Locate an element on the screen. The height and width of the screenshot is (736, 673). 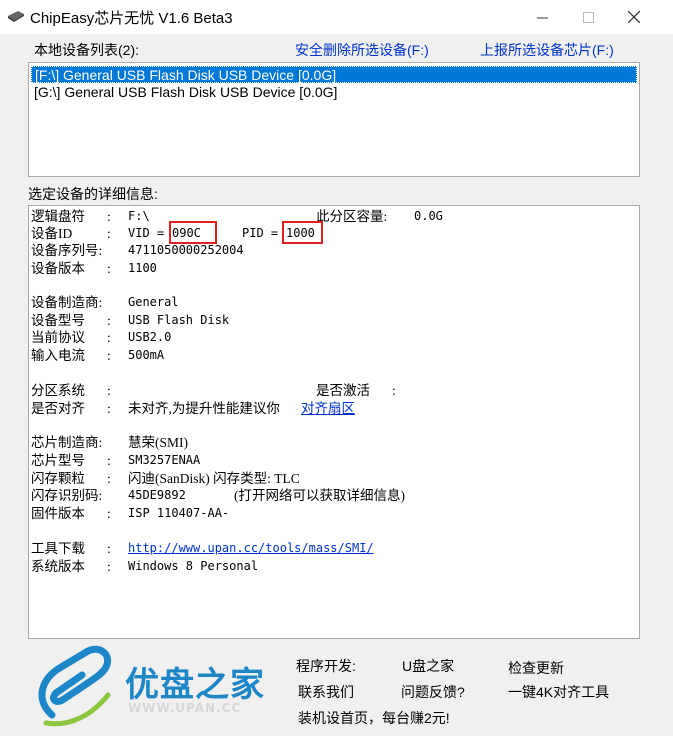
model-label: 设备型号 is located at coordinates (58, 320).